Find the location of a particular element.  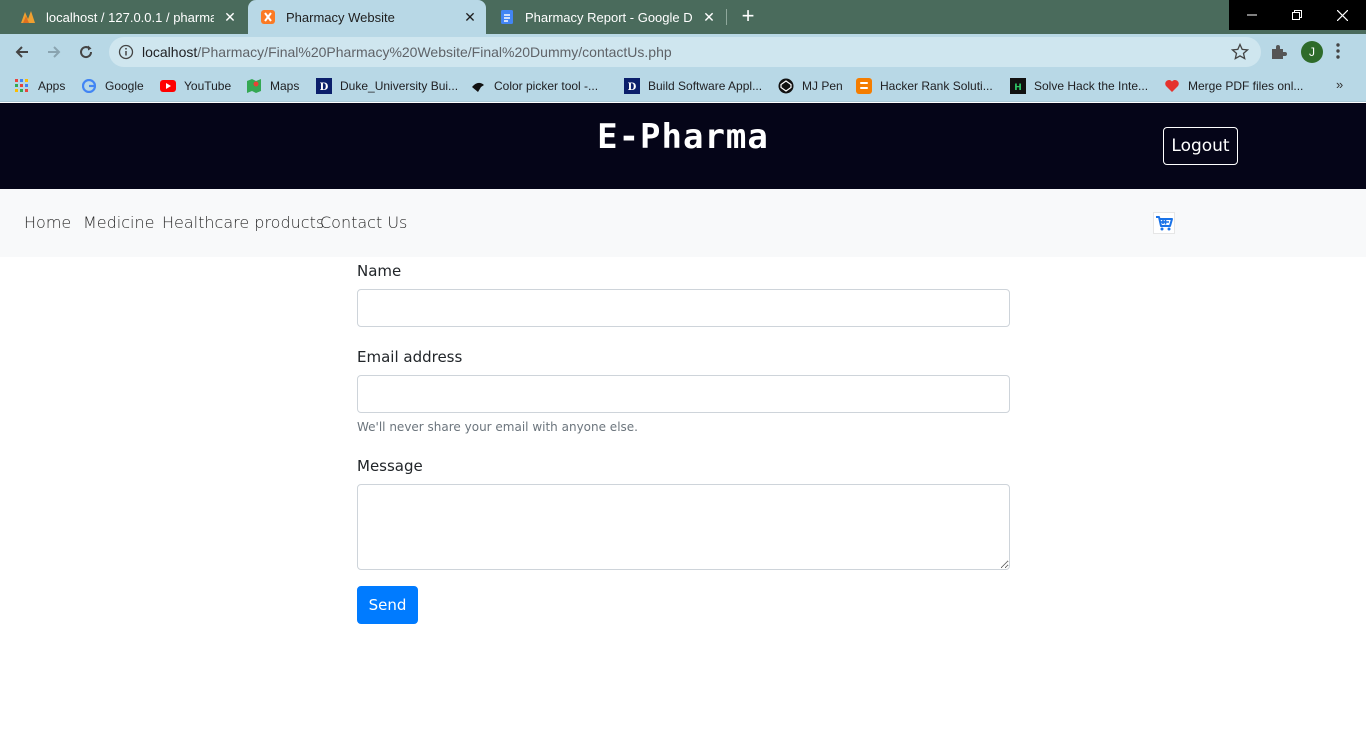

send-button: Send is located at coordinates (387, 605).